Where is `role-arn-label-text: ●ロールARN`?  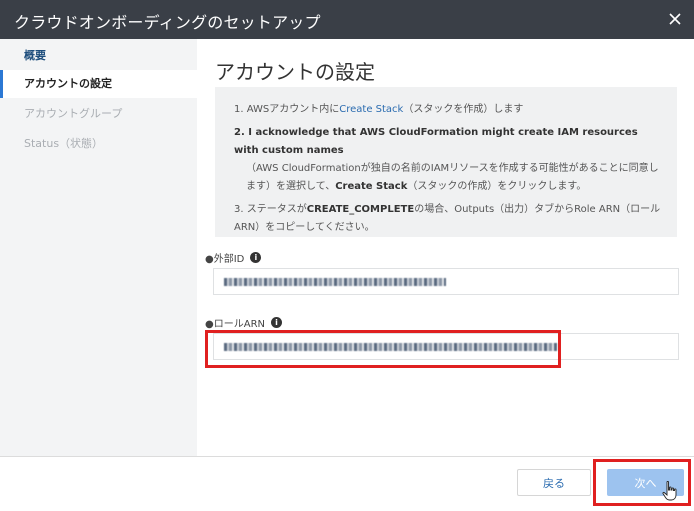
role-arn-label-text: ●ロールARN is located at coordinates (235, 324).